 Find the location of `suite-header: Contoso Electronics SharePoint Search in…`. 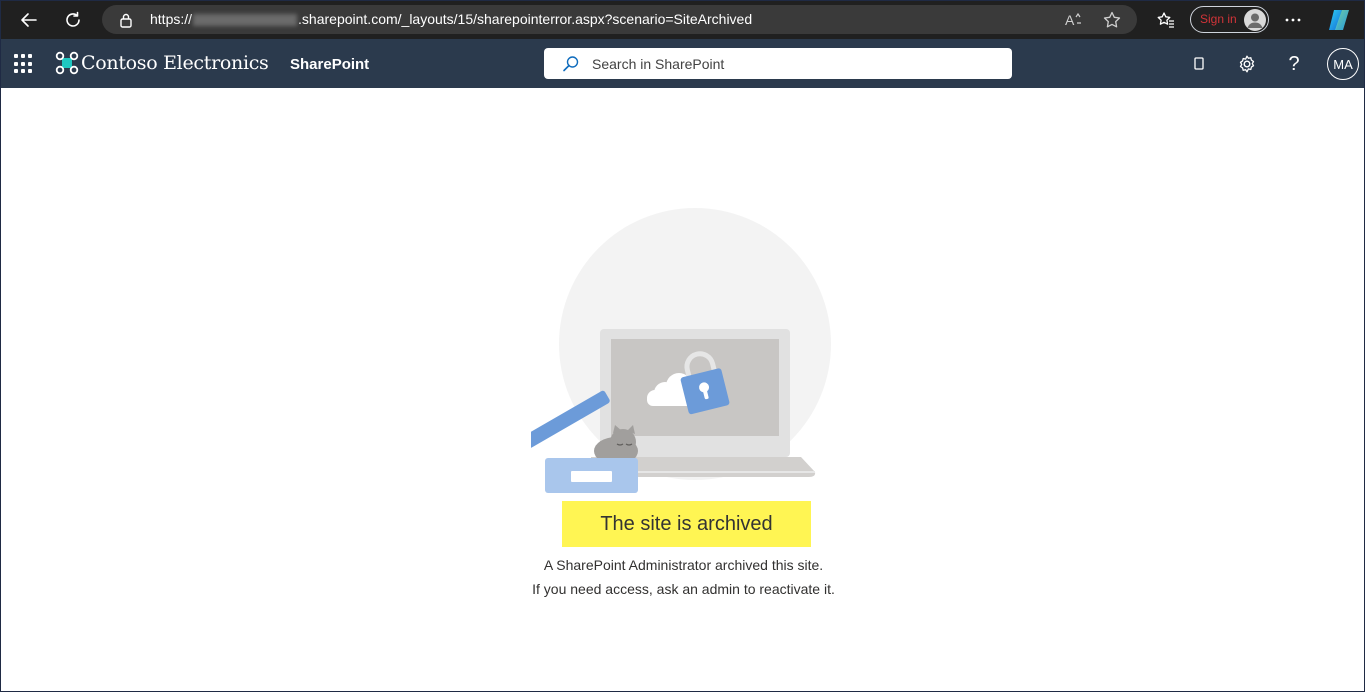

suite-header: Contoso Electronics SharePoint Search in… is located at coordinates (682, 63).